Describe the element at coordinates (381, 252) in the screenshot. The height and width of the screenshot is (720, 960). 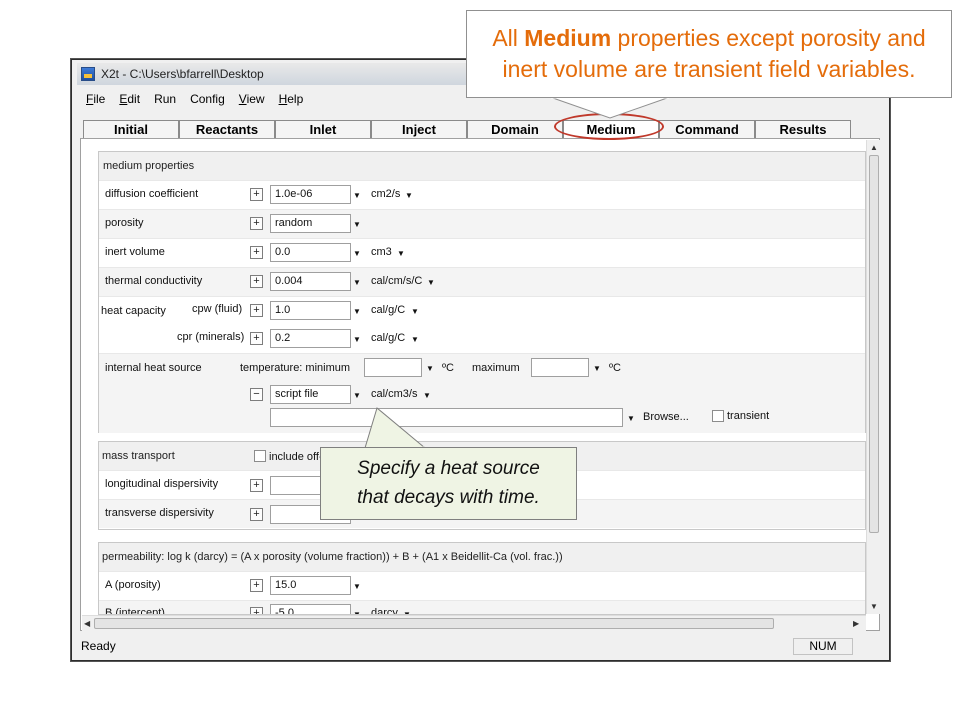
I see `inert-volume-unit: cm3` at that location.